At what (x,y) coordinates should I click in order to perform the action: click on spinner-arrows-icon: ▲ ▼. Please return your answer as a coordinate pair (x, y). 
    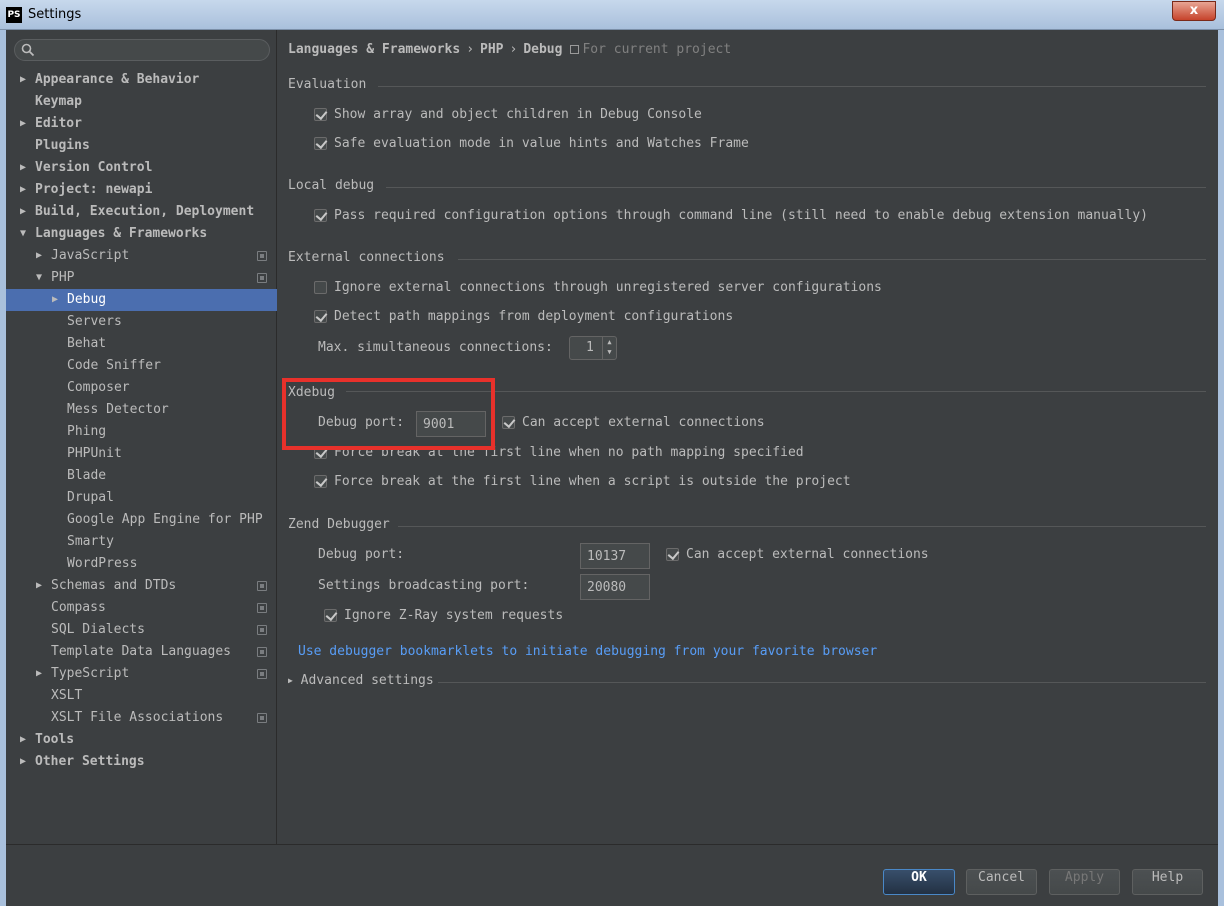
    Looking at the image, I should click on (609, 348).